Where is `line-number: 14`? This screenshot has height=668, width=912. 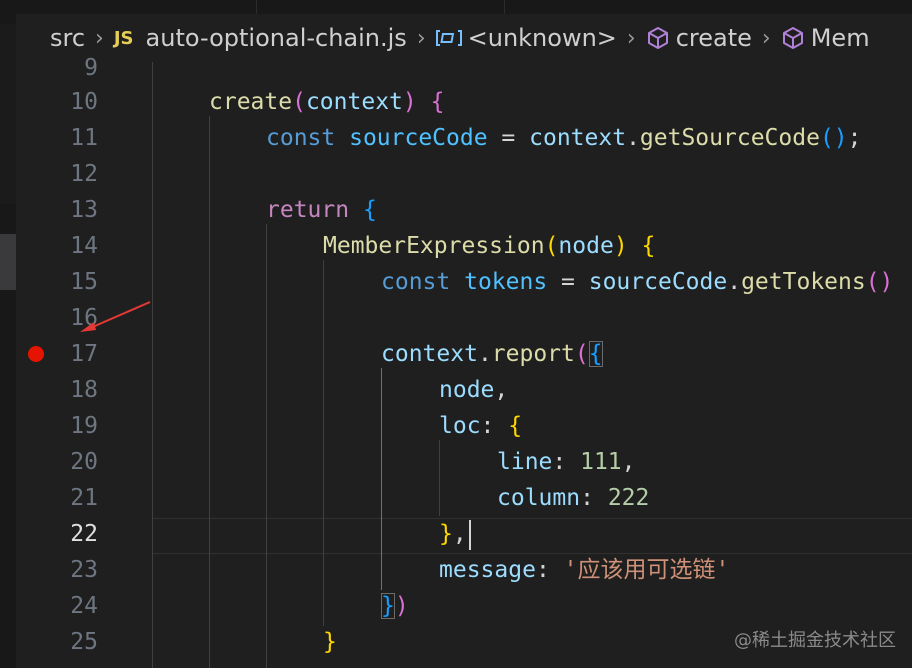
line-number: 14 is located at coordinates (84, 246).